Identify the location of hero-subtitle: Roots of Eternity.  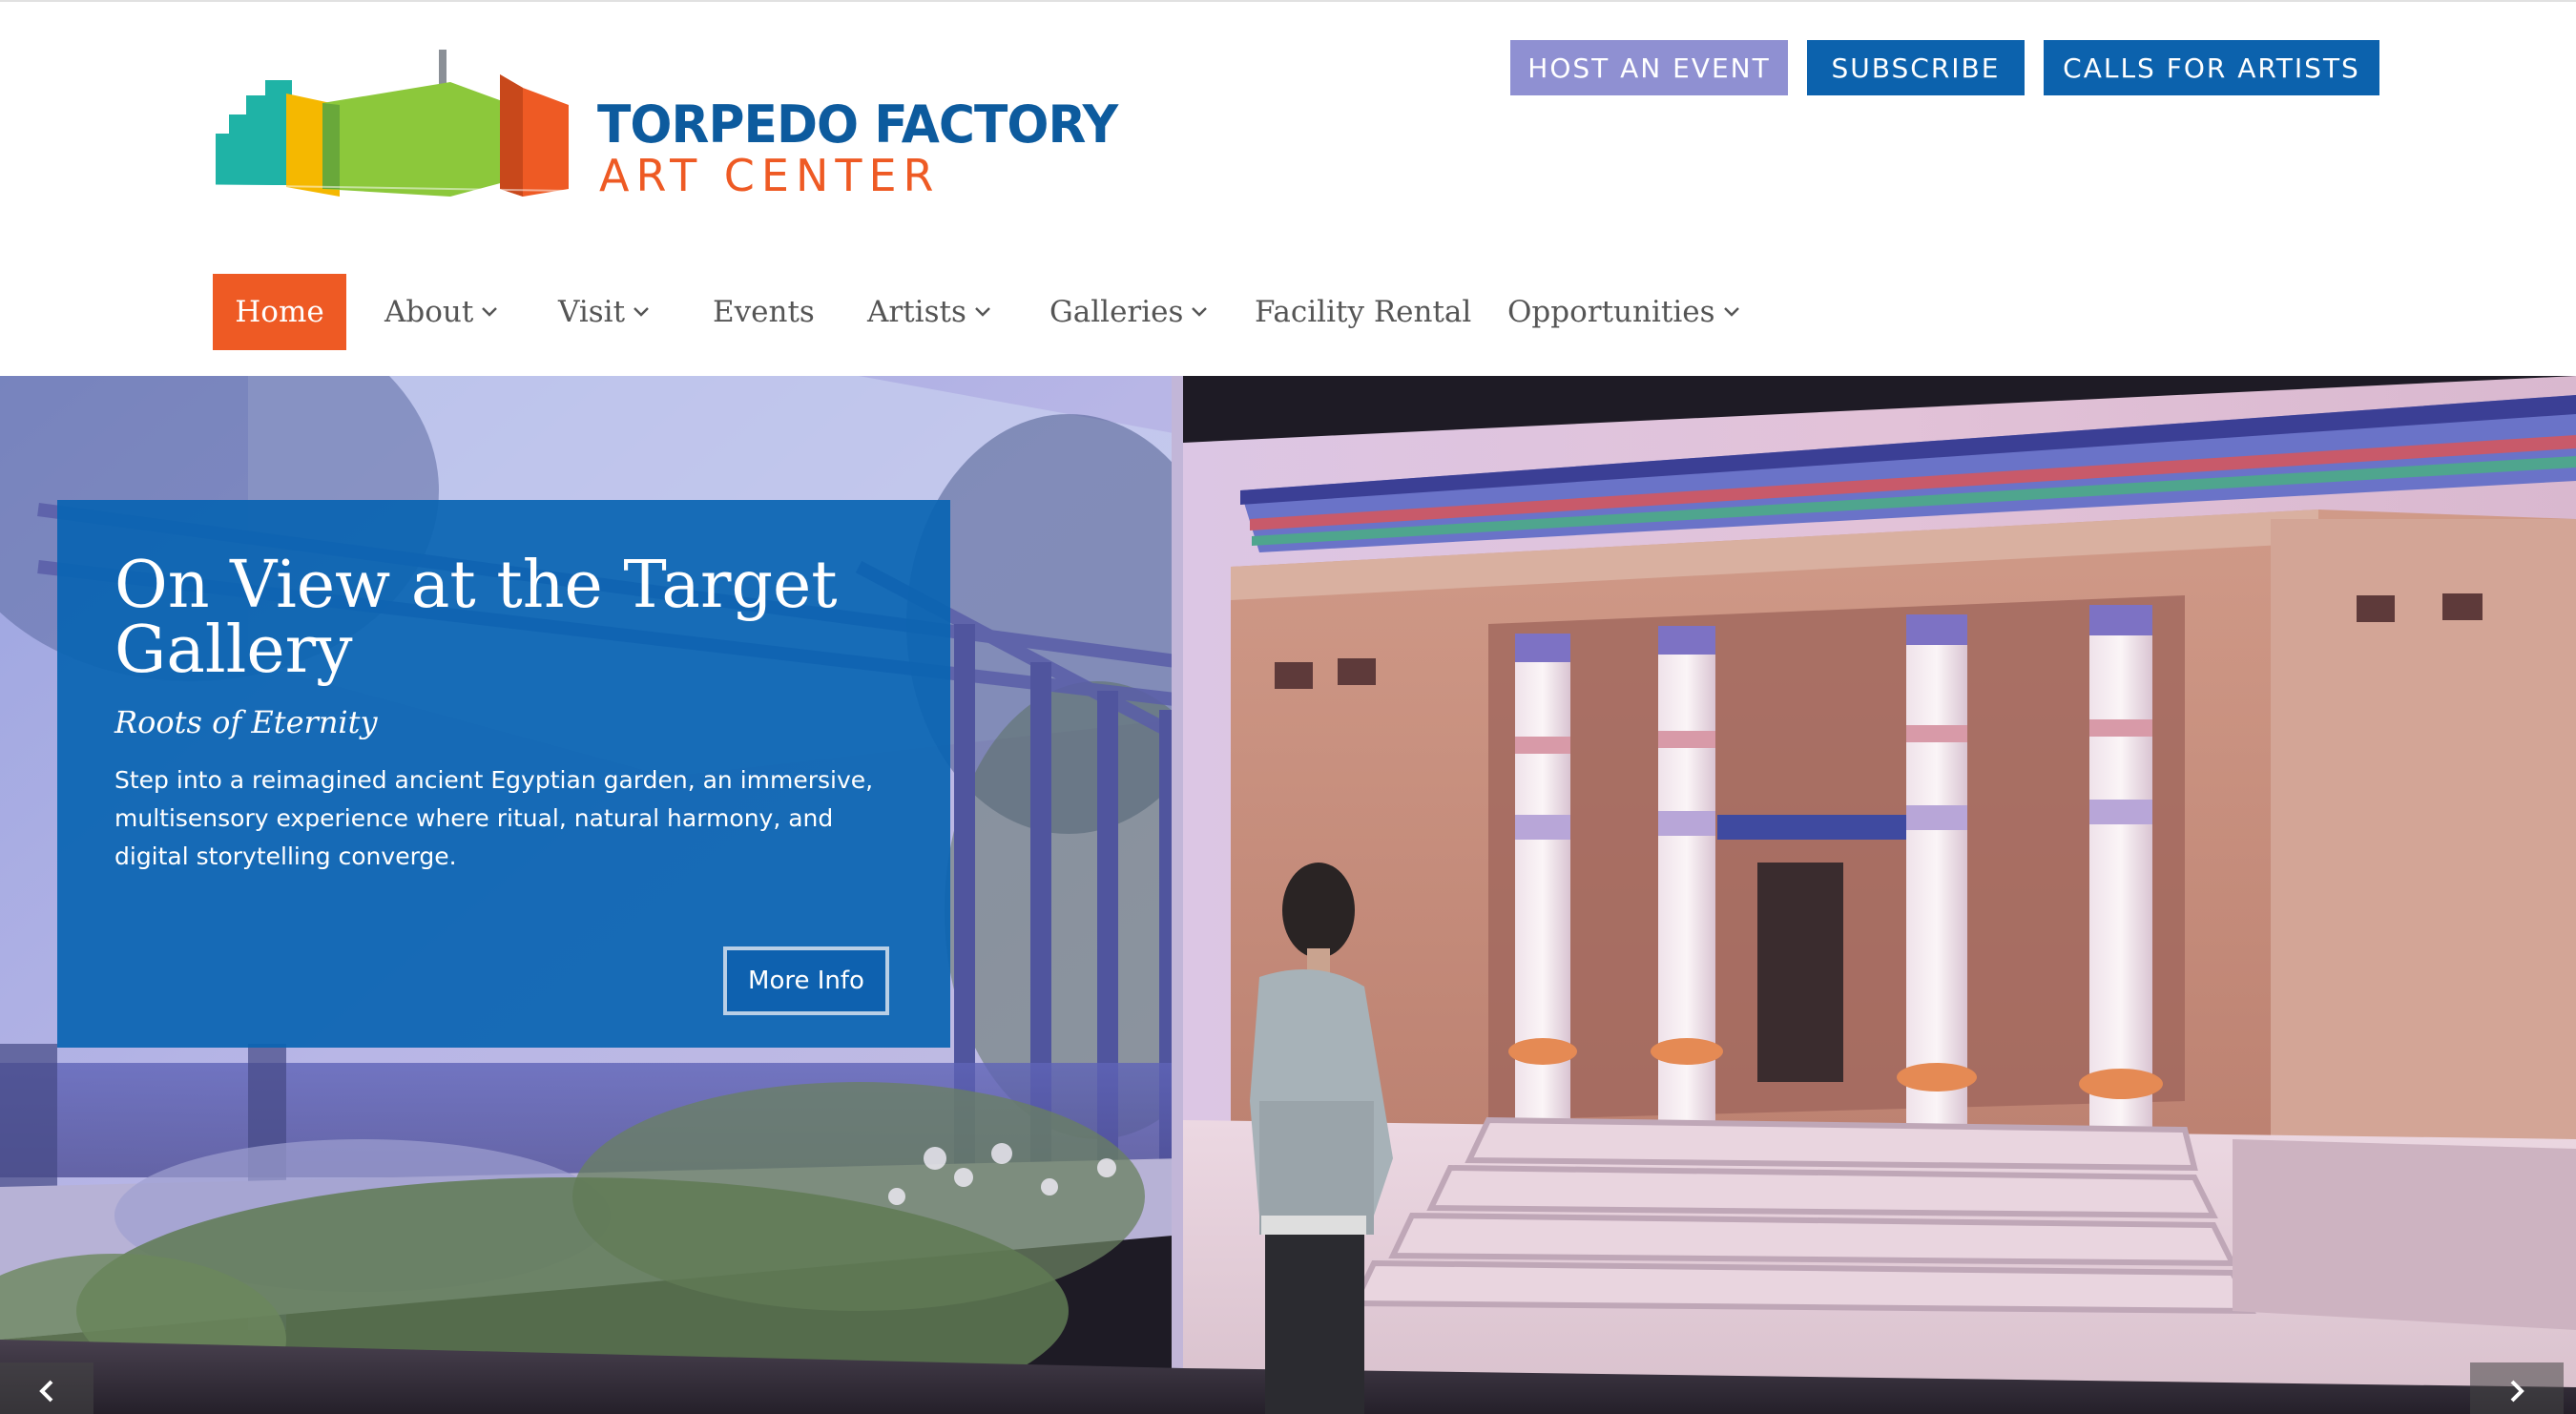
(246, 722).